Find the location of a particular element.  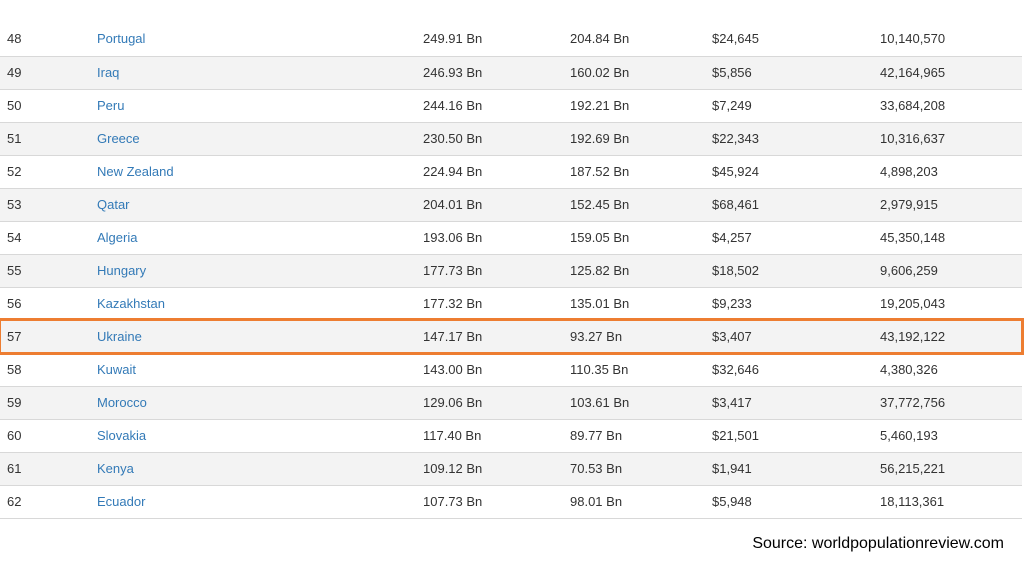

population-cell: 43,192,122 is located at coordinates (913, 336).